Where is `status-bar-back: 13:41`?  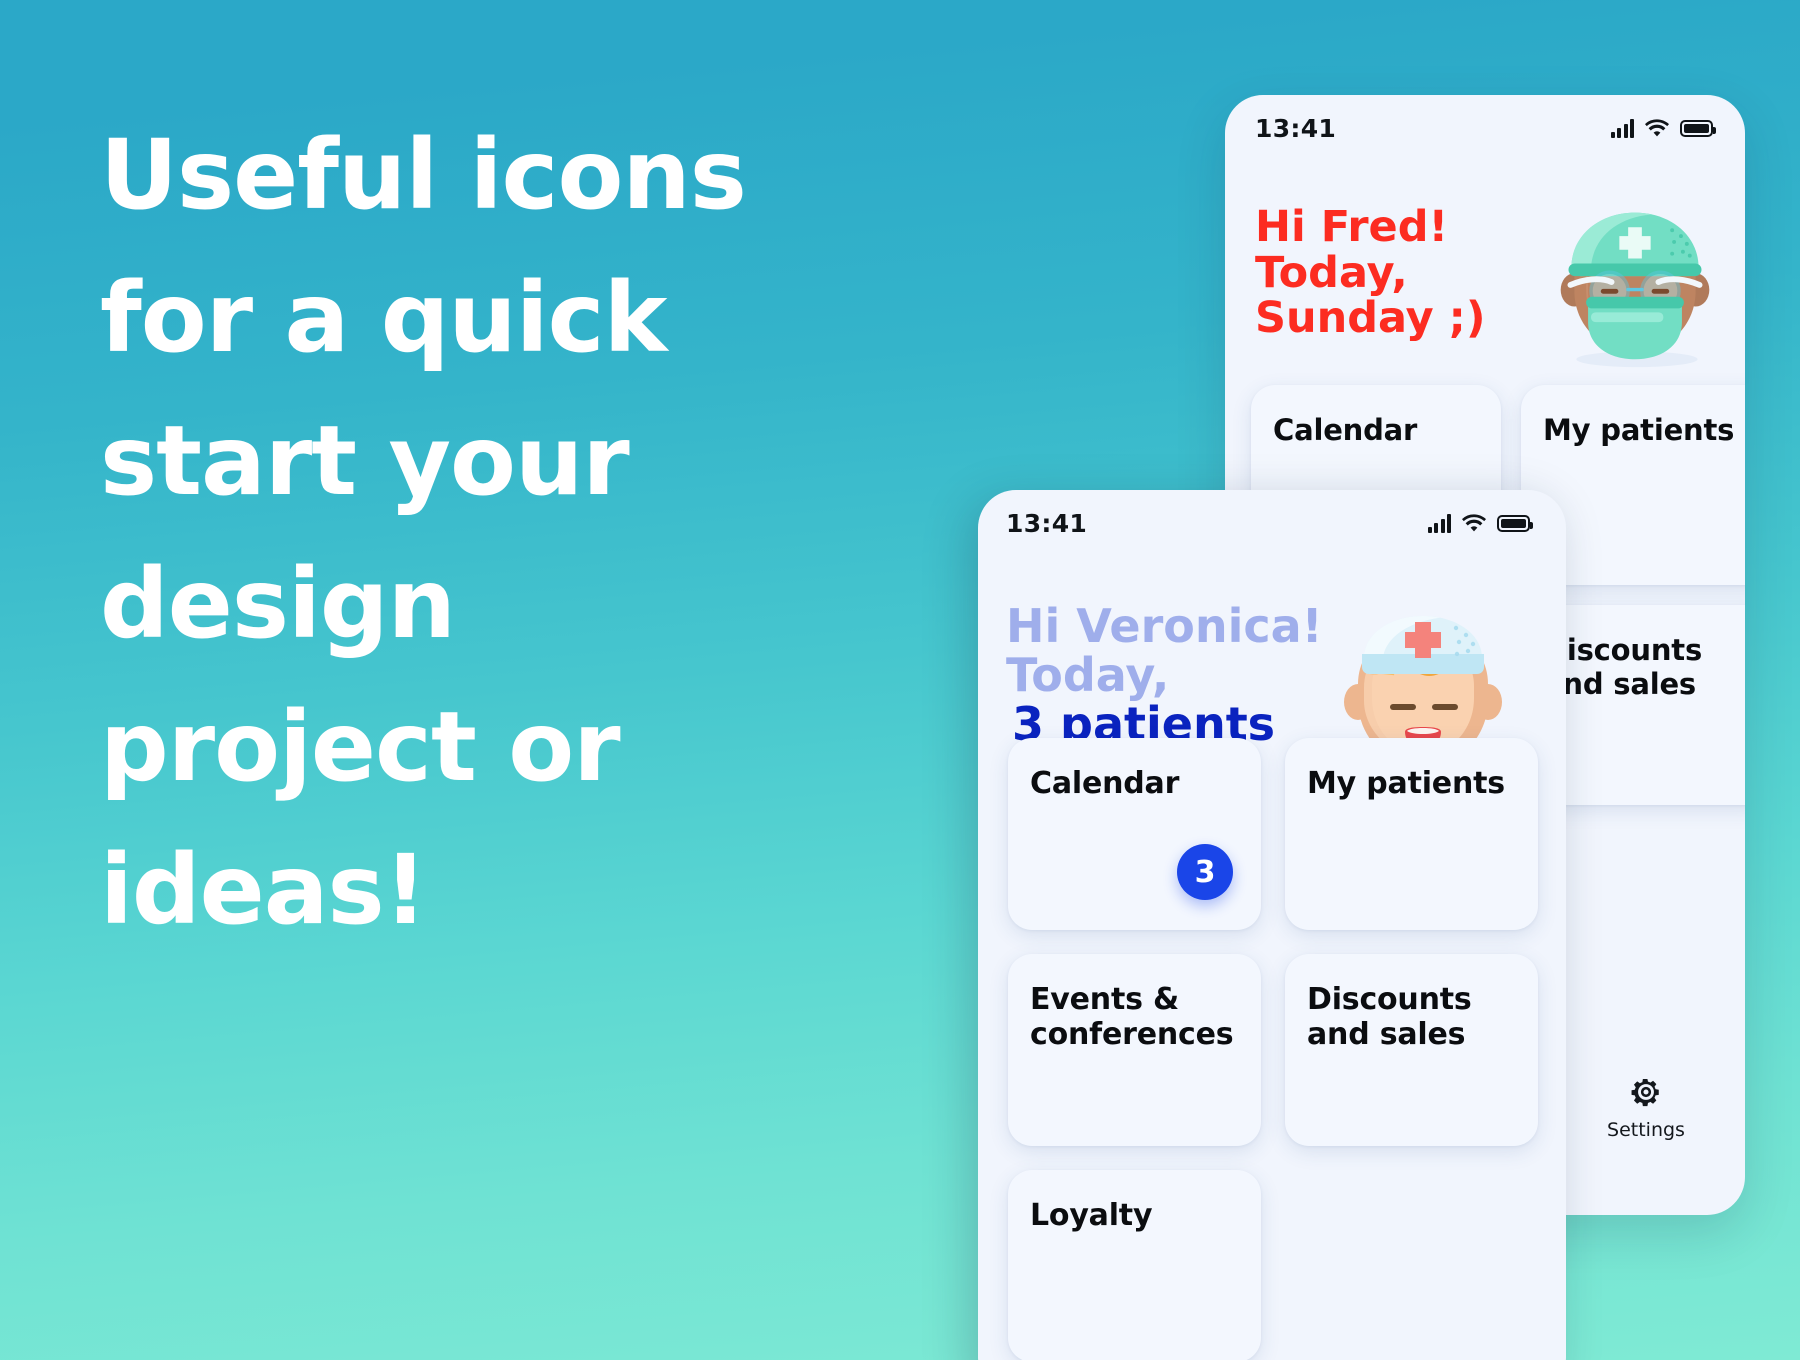
status-bar-back: 13:41 is located at coordinates (1485, 128).